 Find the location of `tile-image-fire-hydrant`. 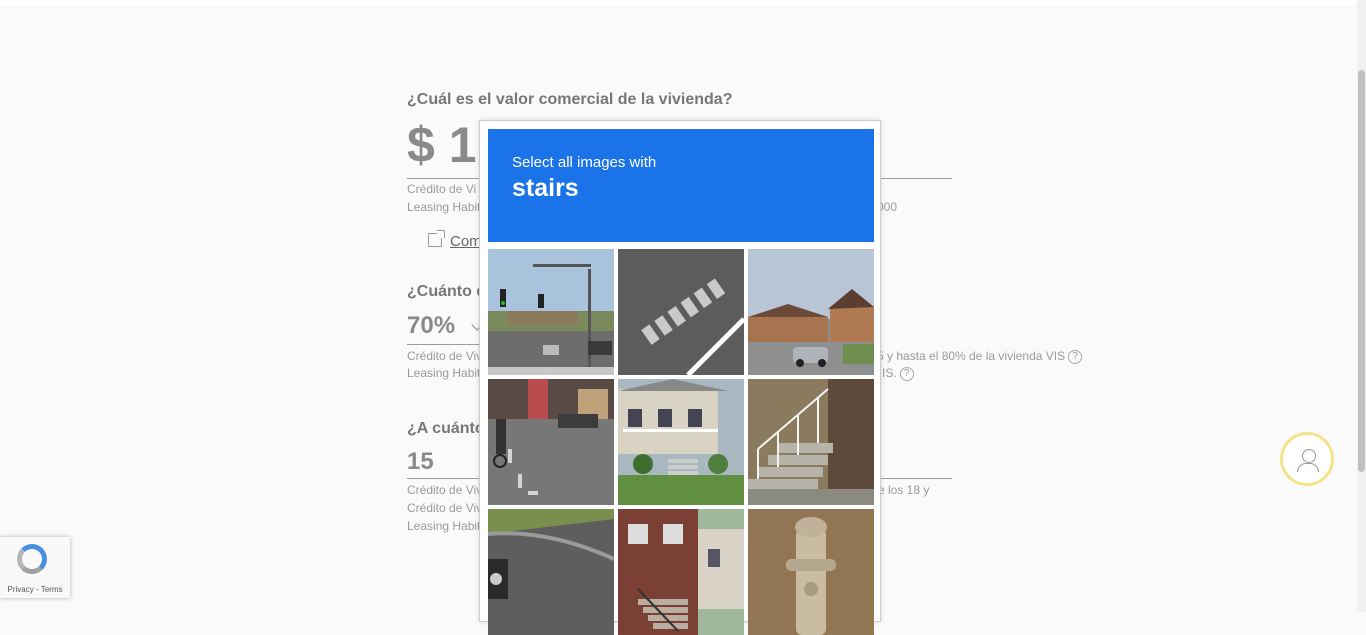

tile-image-fire-hydrant is located at coordinates (811, 572).